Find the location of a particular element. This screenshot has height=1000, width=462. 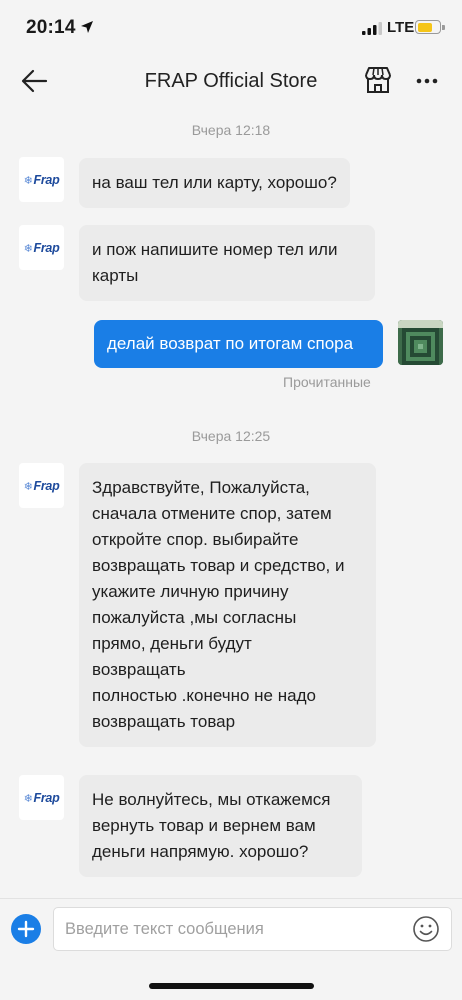

plus-icon is located at coordinates (26, 929).